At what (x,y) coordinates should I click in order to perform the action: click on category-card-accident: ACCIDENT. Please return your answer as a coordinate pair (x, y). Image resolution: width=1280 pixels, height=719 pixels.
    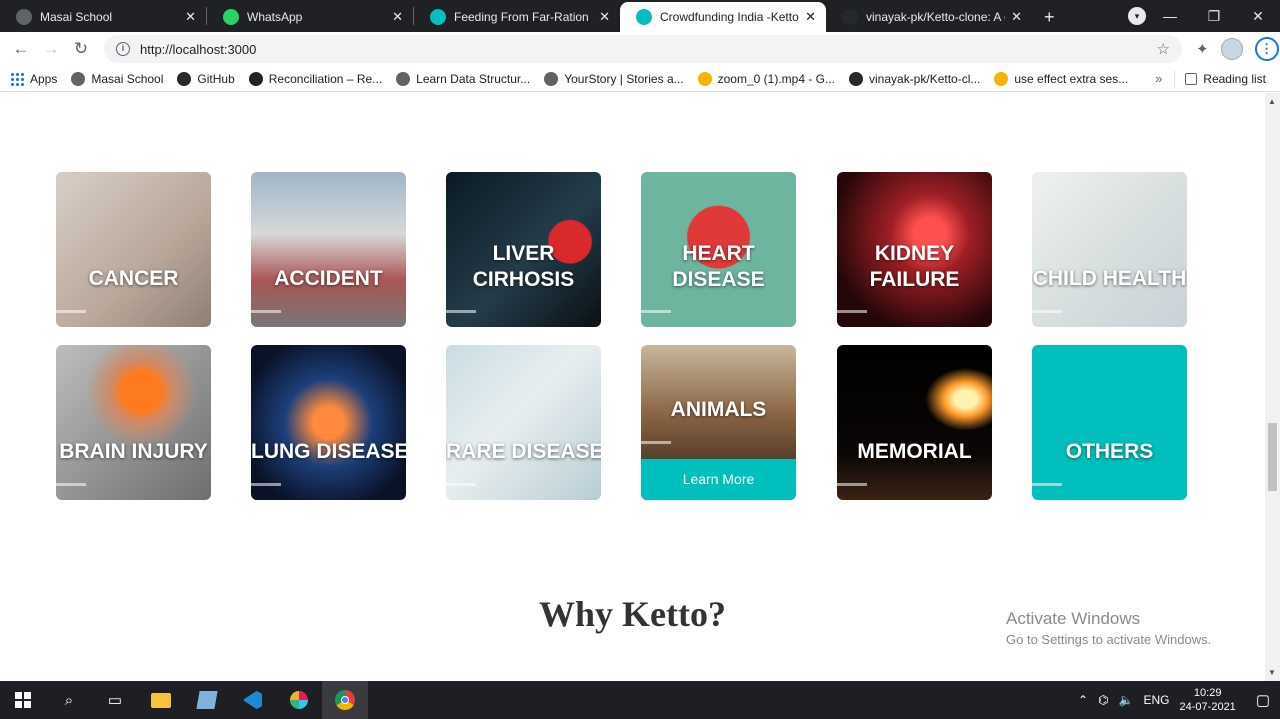
    Looking at the image, I should click on (328, 249).